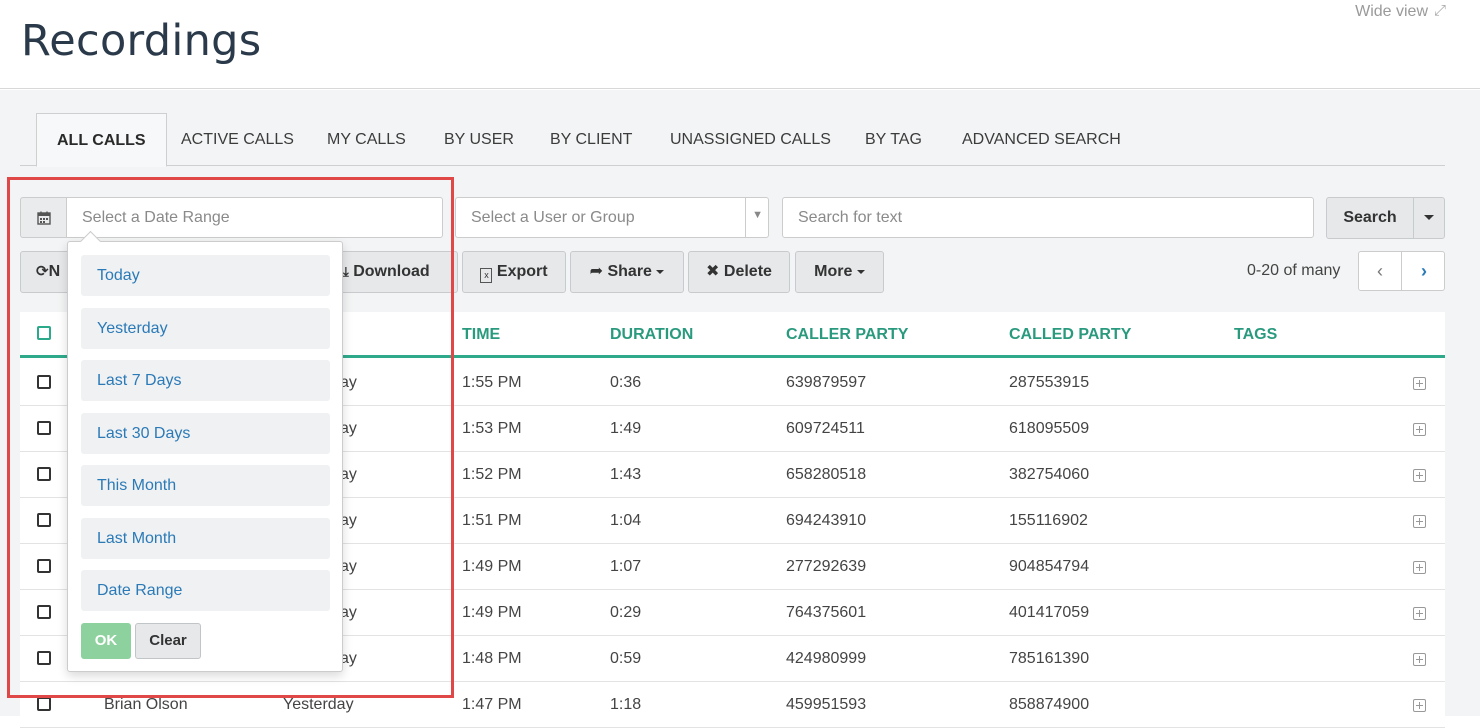 Image resolution: width=1480 pixels, height=728 pixels. What do you see at coordinates (492, 704) in the screenshot?
I see `time-cell: 1:47 PM` at bounding box center [492, 704].